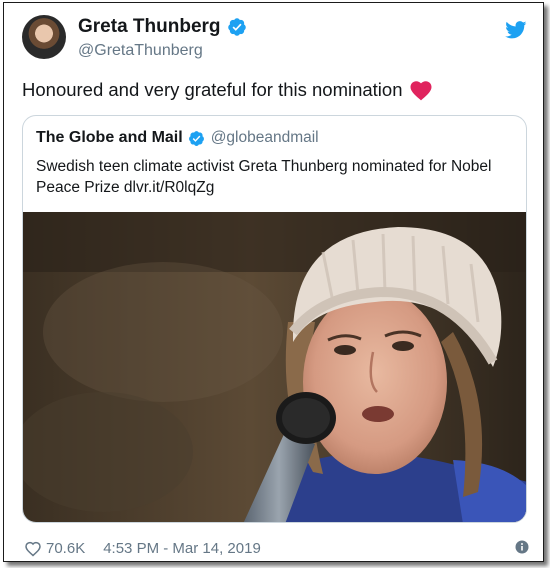  What do you see at coordinates (33, 548) in the screenshot?
I see `heart-outline-icon` at bounding box center [33, 548].